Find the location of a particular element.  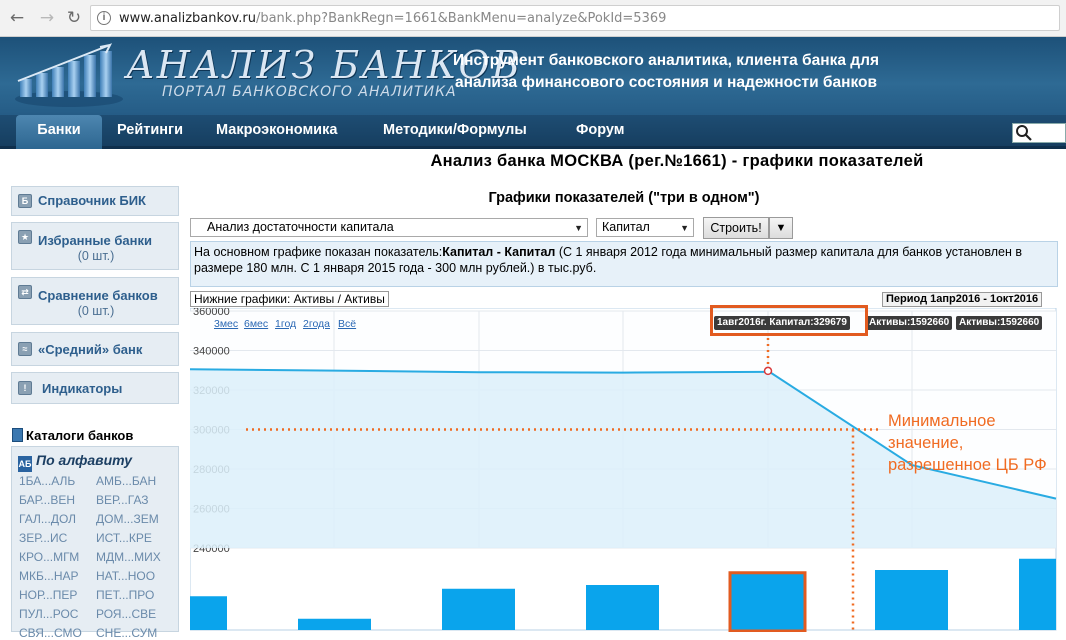

sidebar-item-label: Избранные банки is located at coordinates (95, 240).